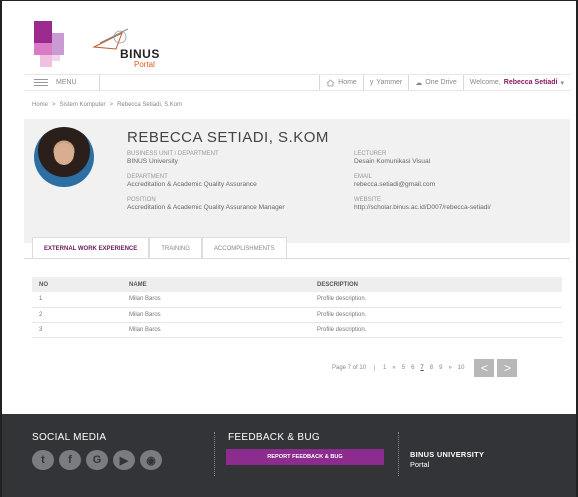 This screenshot has width=578, height=497. What do you see at coordinates (371, 82) in the screenshot?
I see `yammer-icon: y` at bounding box center [371, 82].